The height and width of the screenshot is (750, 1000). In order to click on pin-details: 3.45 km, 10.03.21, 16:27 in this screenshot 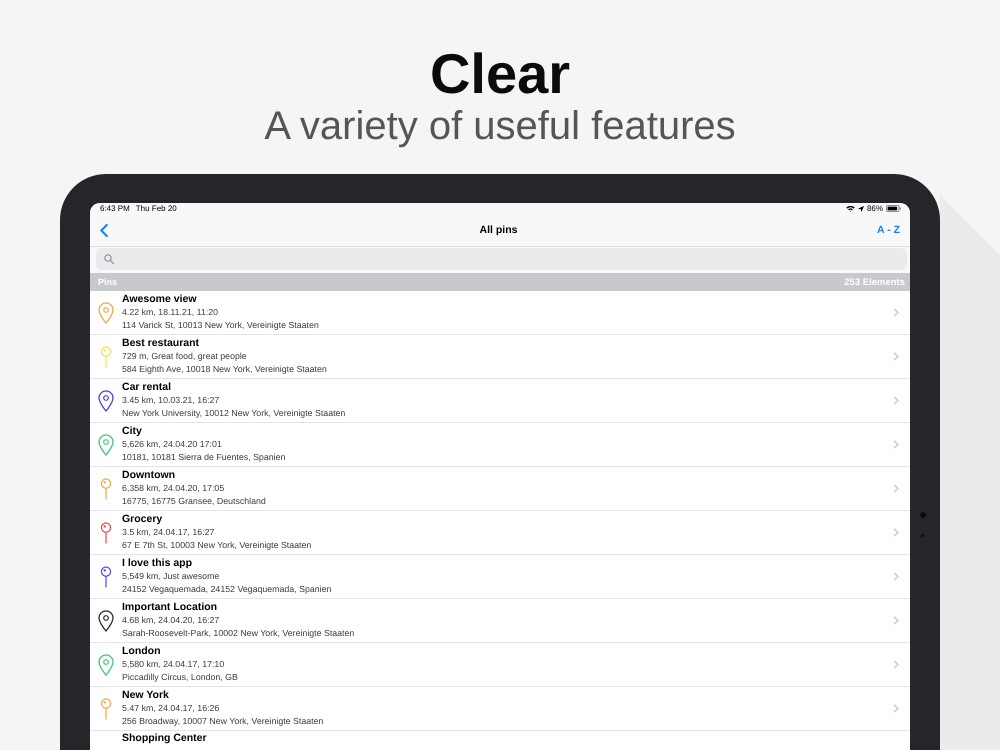, I will do `click(171, 400)`.